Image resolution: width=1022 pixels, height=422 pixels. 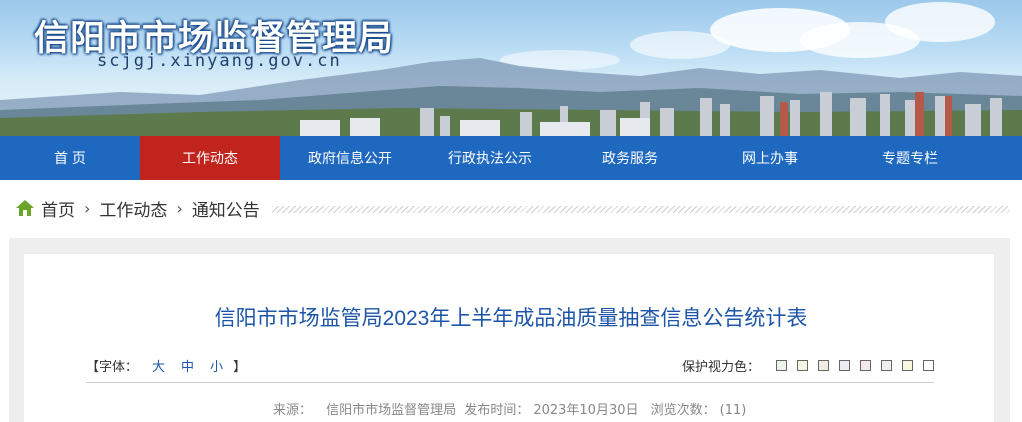 I want to click on nav-item-gov-services: 政务服务, so click(x=630, y=158).